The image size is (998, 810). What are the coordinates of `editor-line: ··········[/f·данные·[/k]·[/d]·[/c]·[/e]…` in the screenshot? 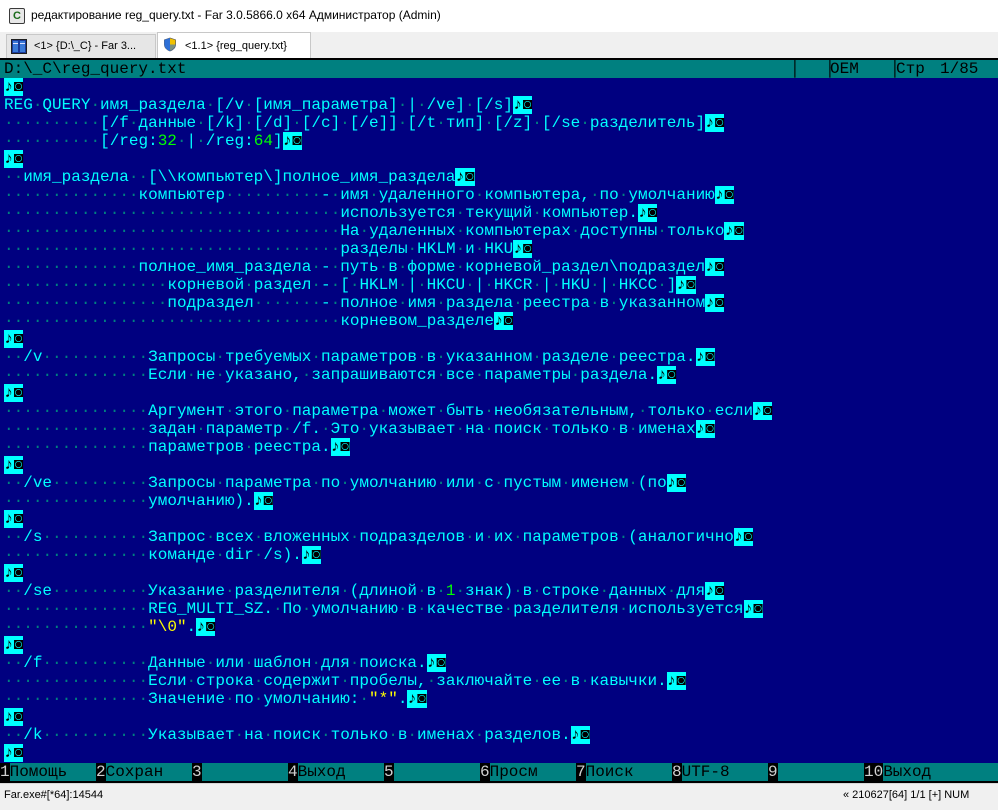 It's located at (501, 123).